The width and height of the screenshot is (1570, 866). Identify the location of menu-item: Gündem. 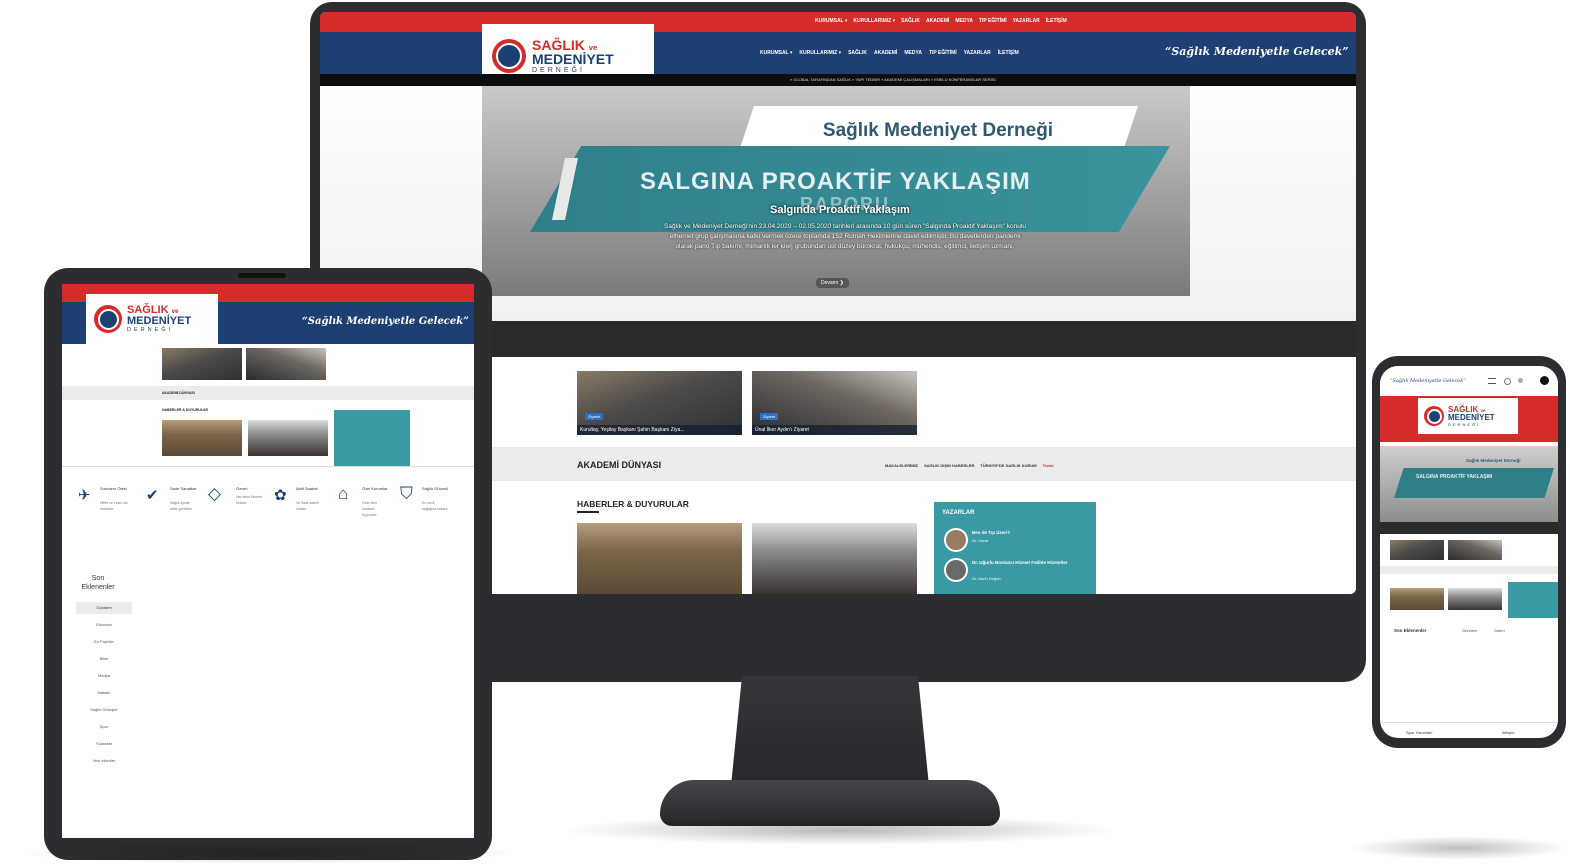
(104, 608).